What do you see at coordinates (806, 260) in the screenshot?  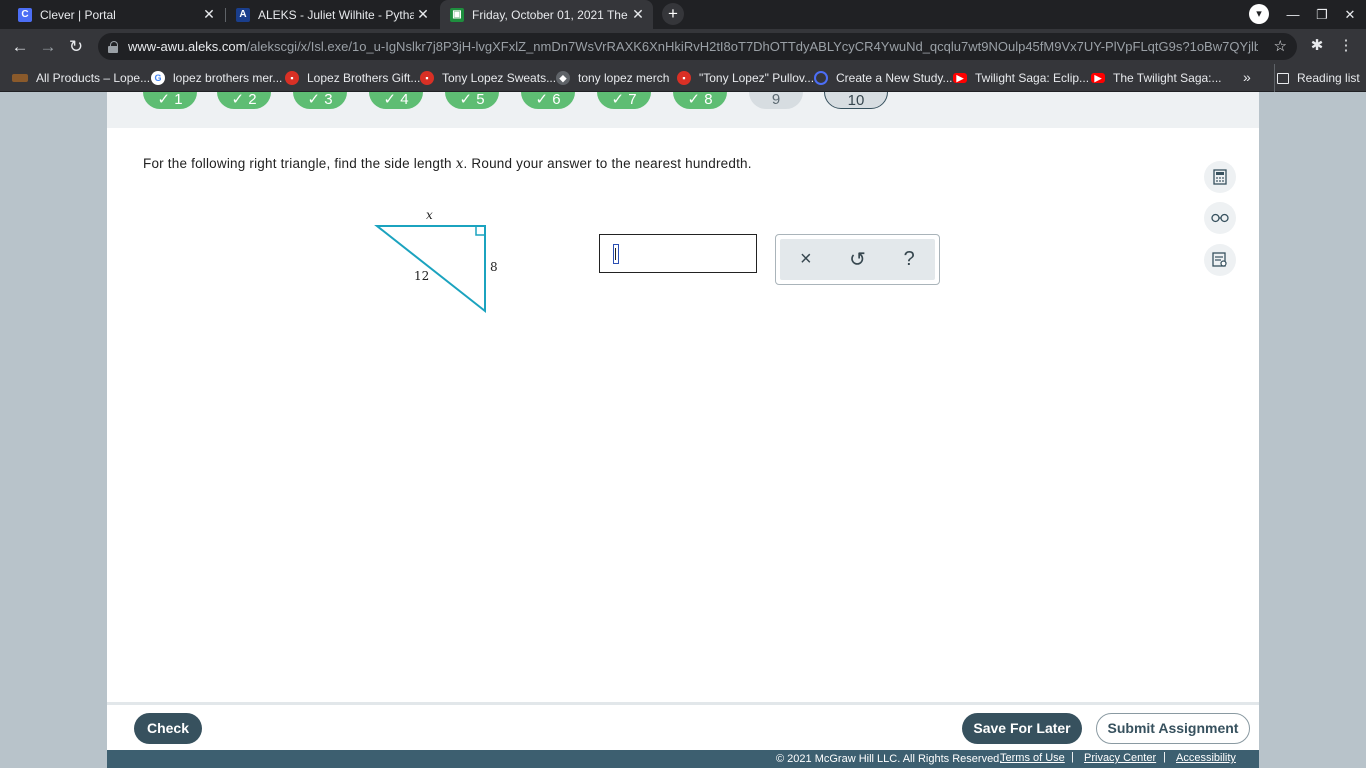 I see `clear-icon: ×` at bounding box center [806, 260].